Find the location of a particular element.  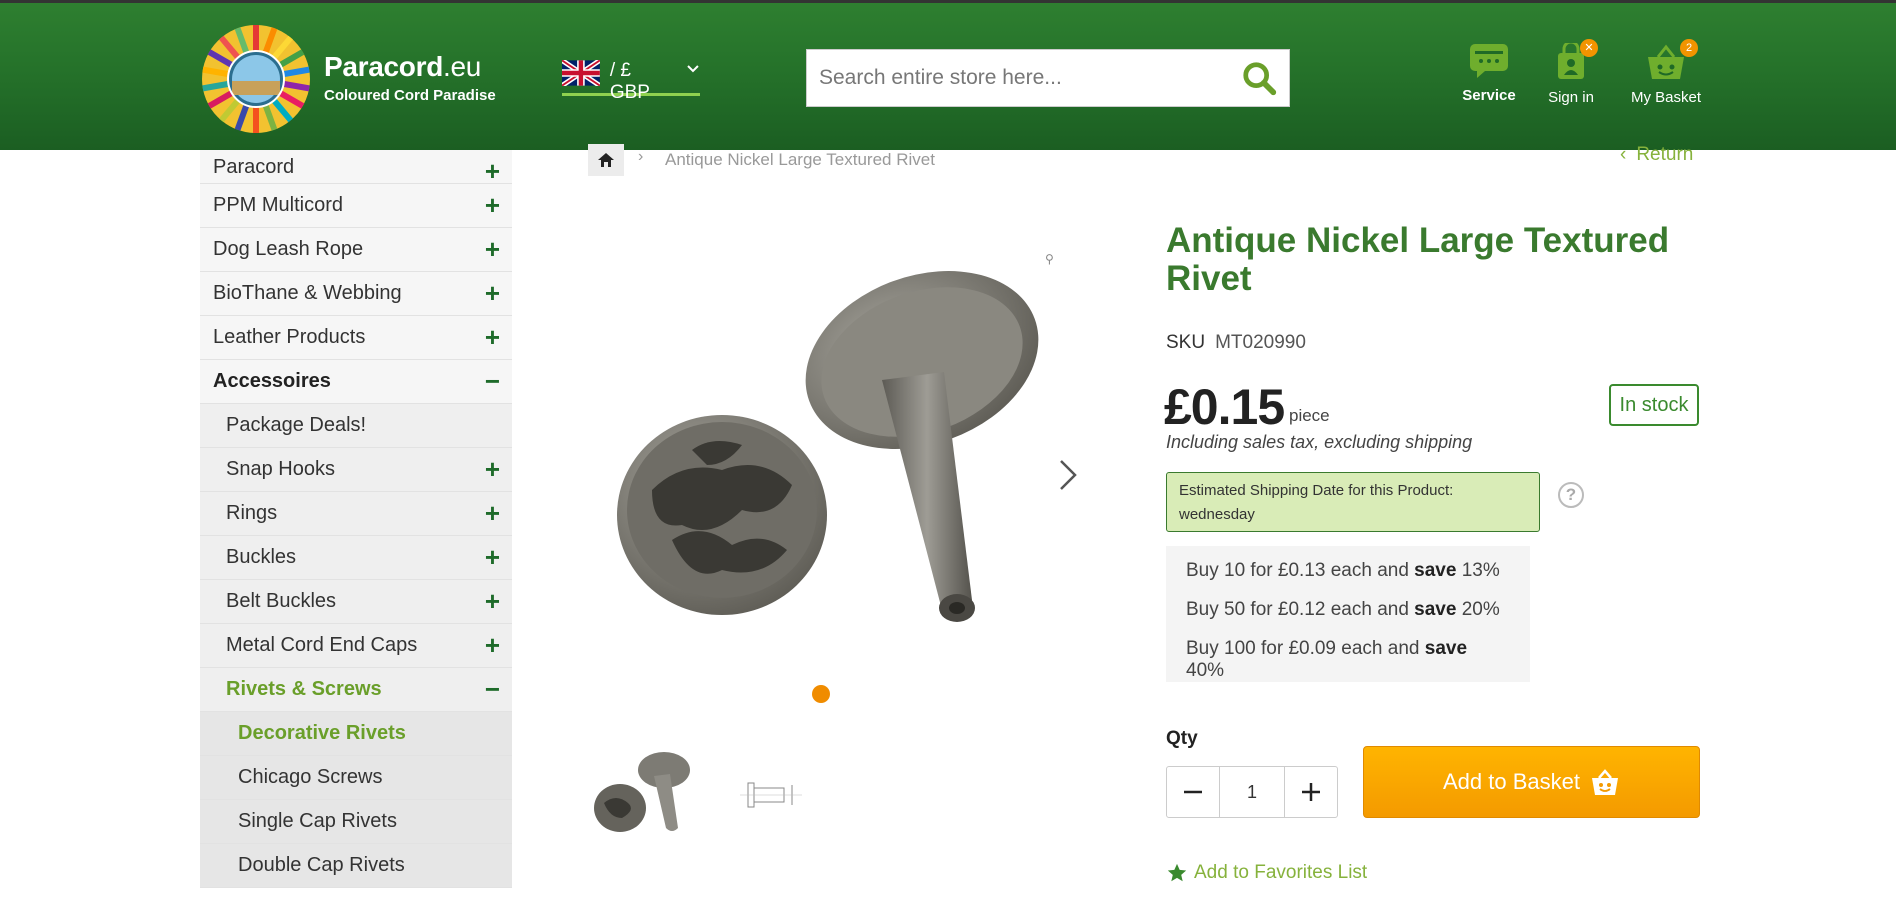

sidebar-item-package-deals: Package Deals! is located at coordinates (356, 426).